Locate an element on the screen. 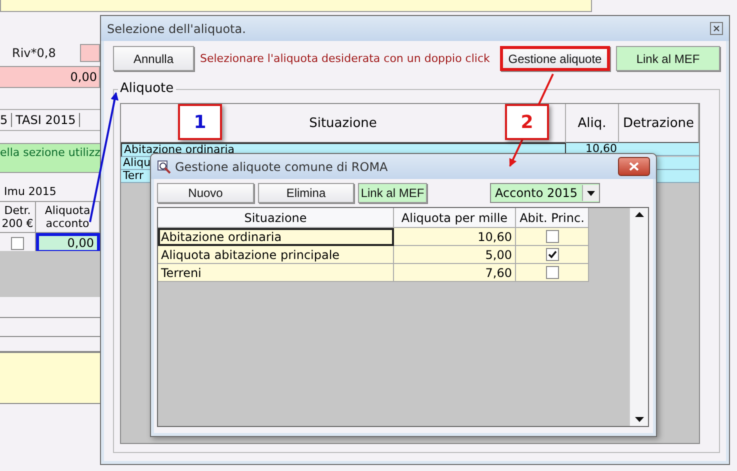  dialog-button: Gestione aliquote is located at coordinates (555, 58).